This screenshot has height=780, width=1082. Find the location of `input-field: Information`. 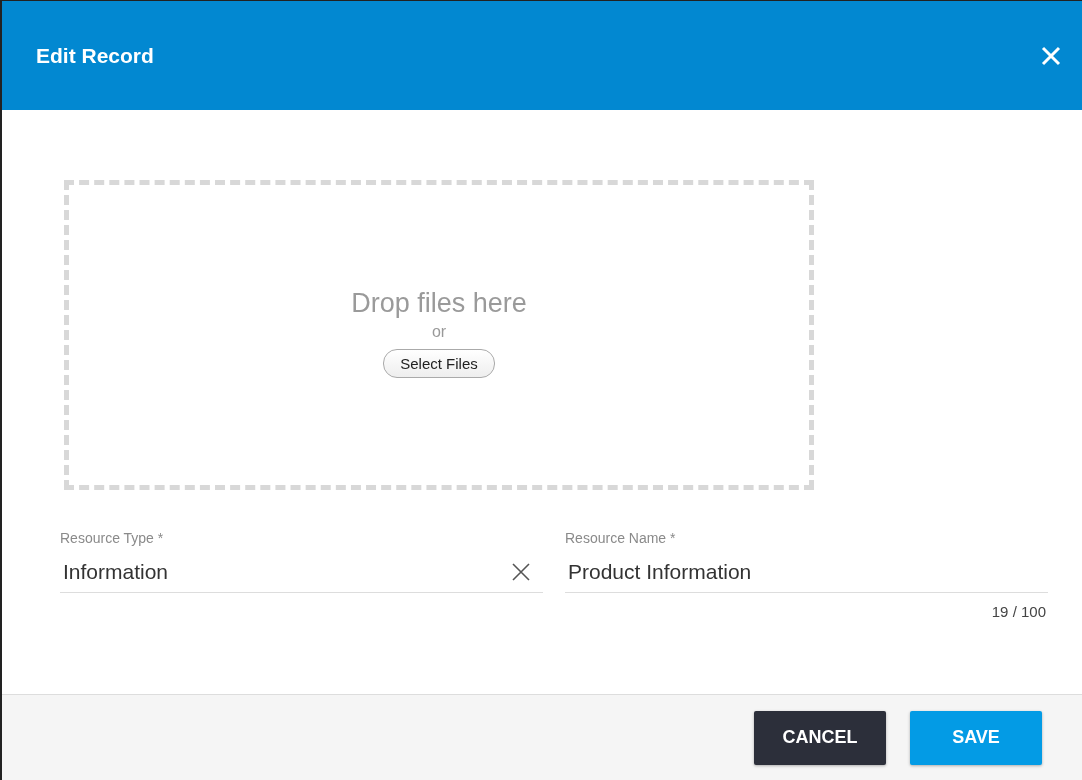

input-field: Information is located at coordinates (301, 574).